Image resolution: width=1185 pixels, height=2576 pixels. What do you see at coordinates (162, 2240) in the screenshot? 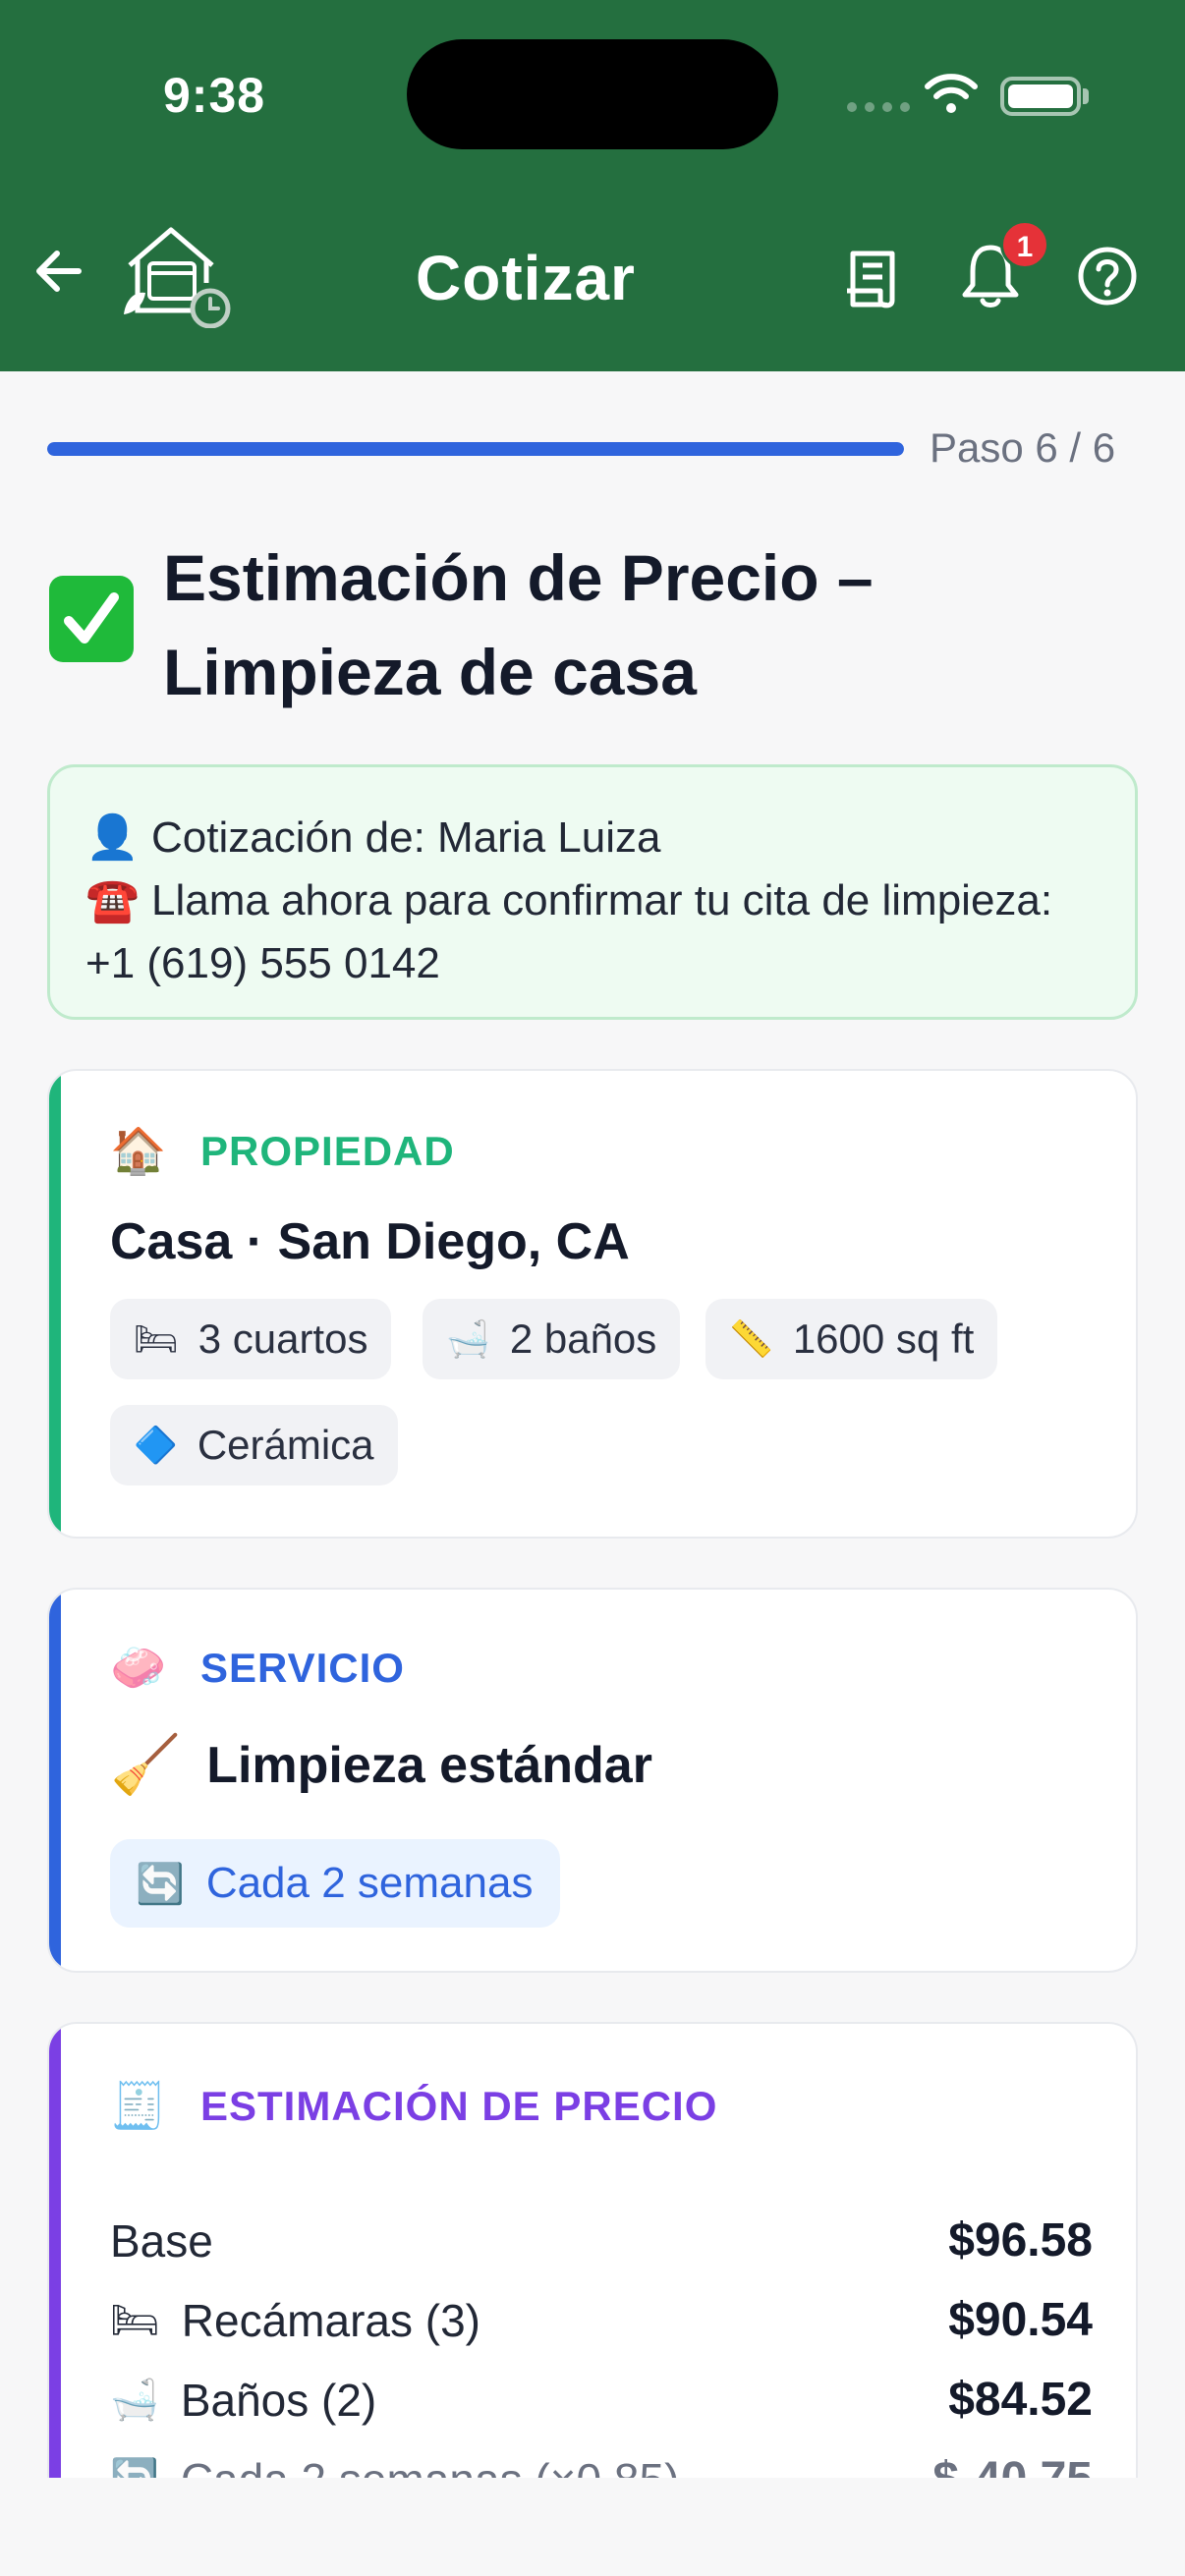
I see `base-label: Base` at bounding box center [162, 2240].